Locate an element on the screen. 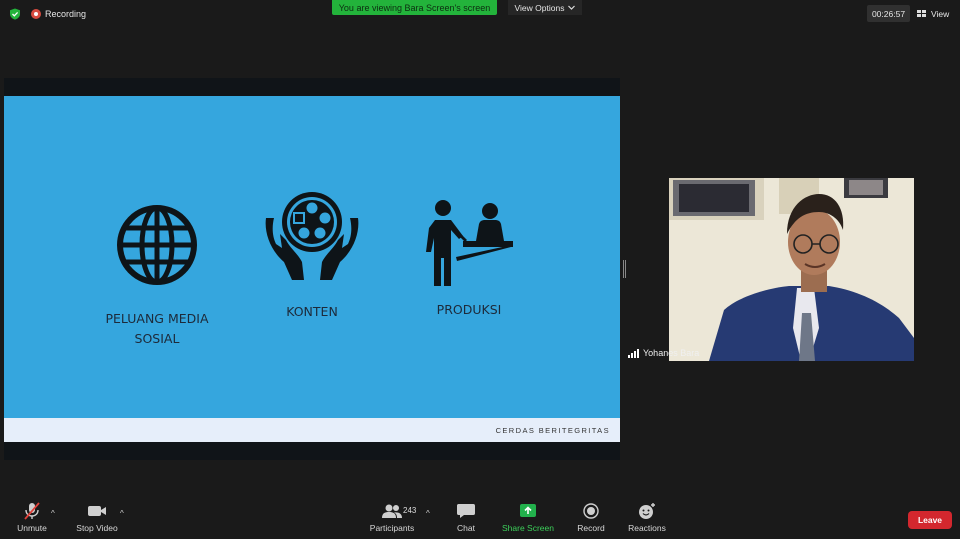 The height and width of the screenshot is (539, 960). chat-button: Chat is located at coordinates (466, 517).